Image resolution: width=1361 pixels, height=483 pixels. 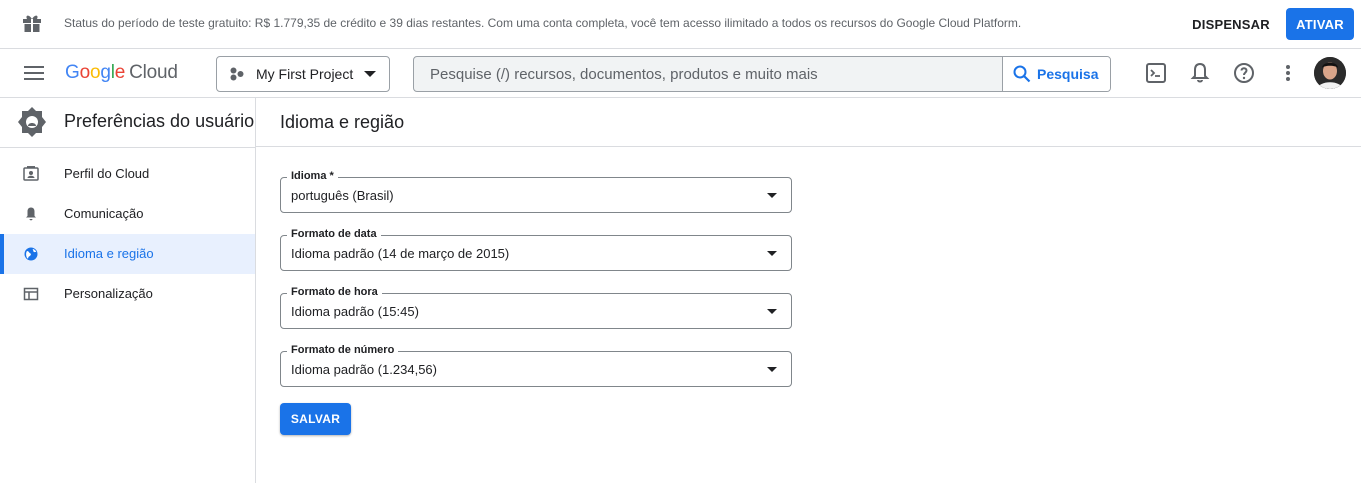 I want to click on sidebar-item-label: Personalização, so click(x=108, y=293).